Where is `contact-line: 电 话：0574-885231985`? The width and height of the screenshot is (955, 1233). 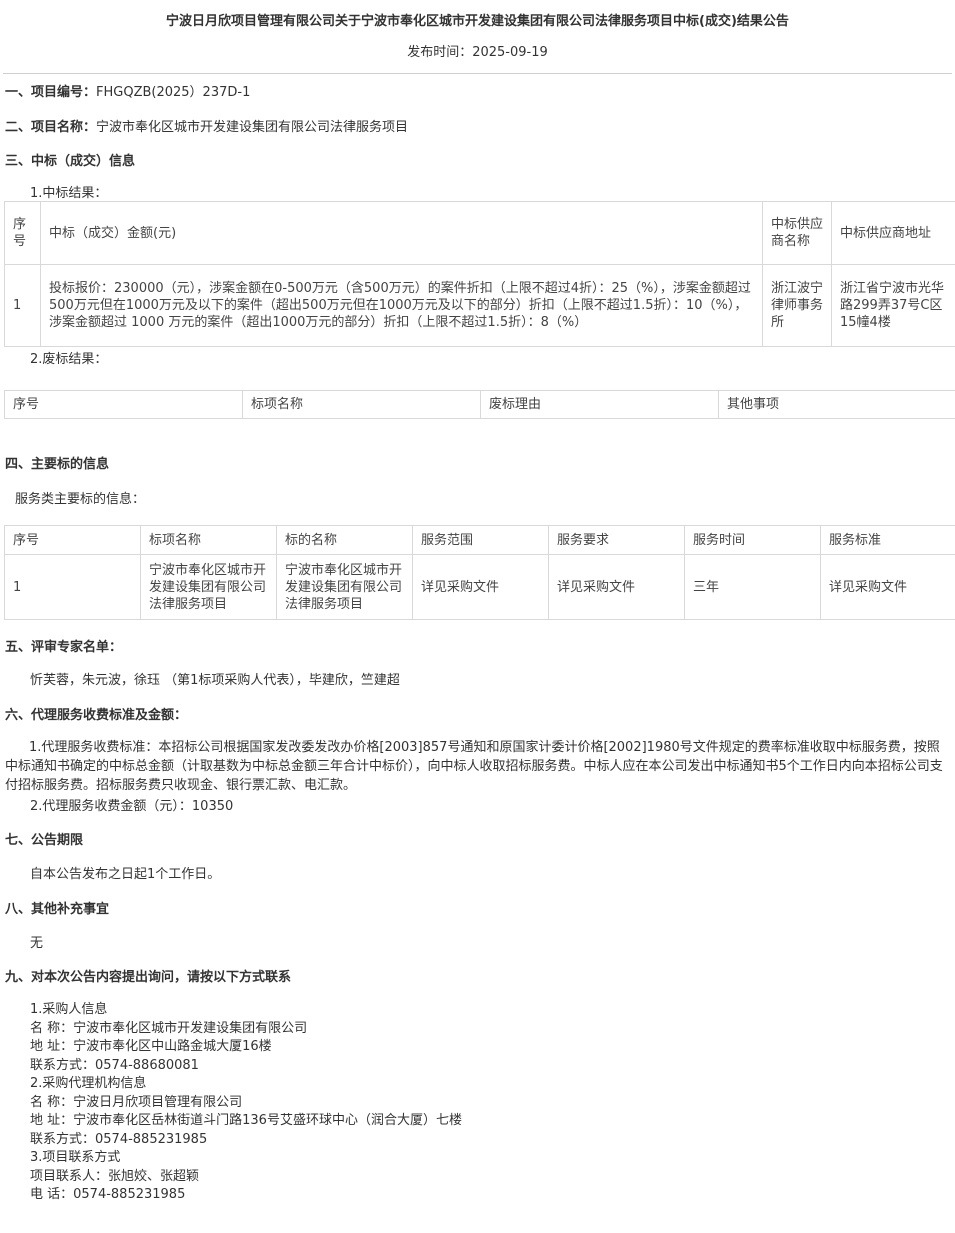 contact-line: 电 话：0574-885231985 is located at coordinates (108, 1194).